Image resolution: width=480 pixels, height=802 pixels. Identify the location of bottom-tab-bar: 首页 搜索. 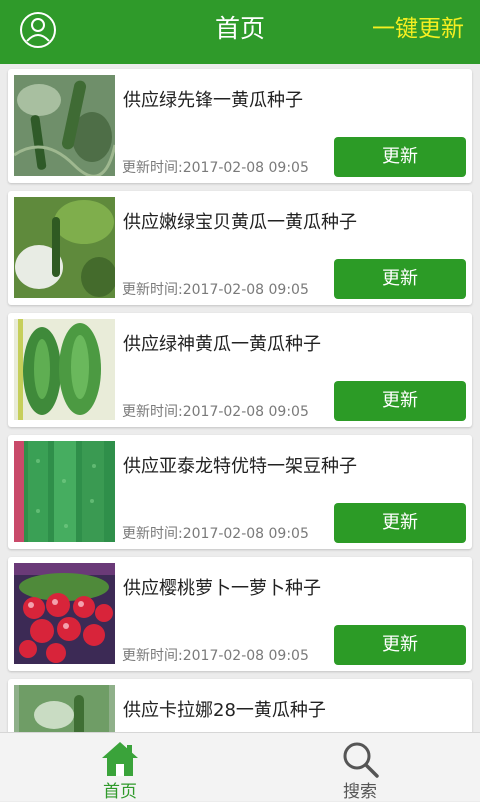
(240, 767).